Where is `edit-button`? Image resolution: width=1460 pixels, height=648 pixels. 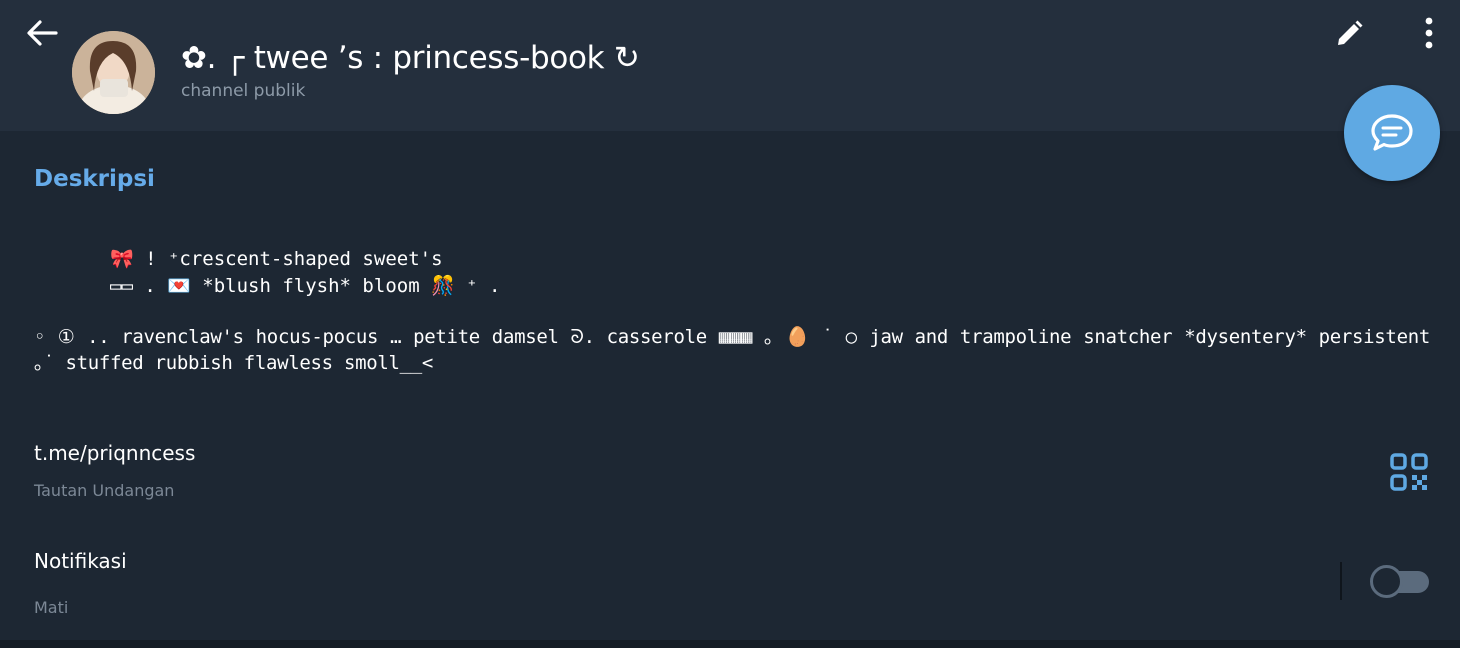
edit-button is located at coordinates (1349, 34).